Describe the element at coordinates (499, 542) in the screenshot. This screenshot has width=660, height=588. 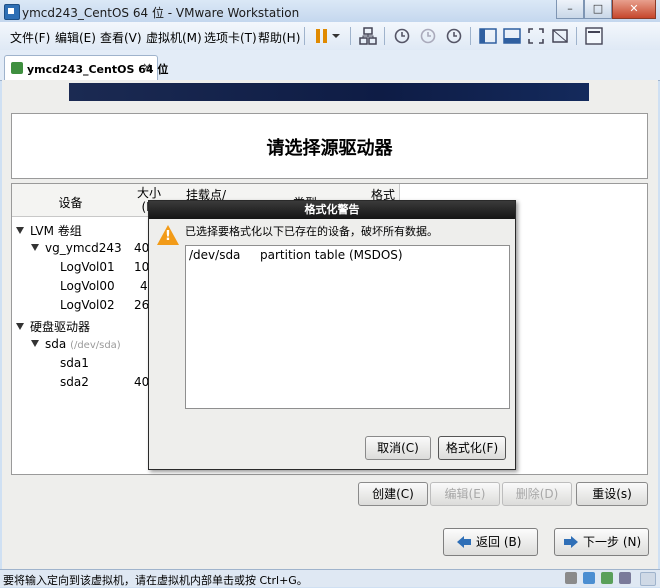
I see `back-button-label: 返回 (B)` at that location.